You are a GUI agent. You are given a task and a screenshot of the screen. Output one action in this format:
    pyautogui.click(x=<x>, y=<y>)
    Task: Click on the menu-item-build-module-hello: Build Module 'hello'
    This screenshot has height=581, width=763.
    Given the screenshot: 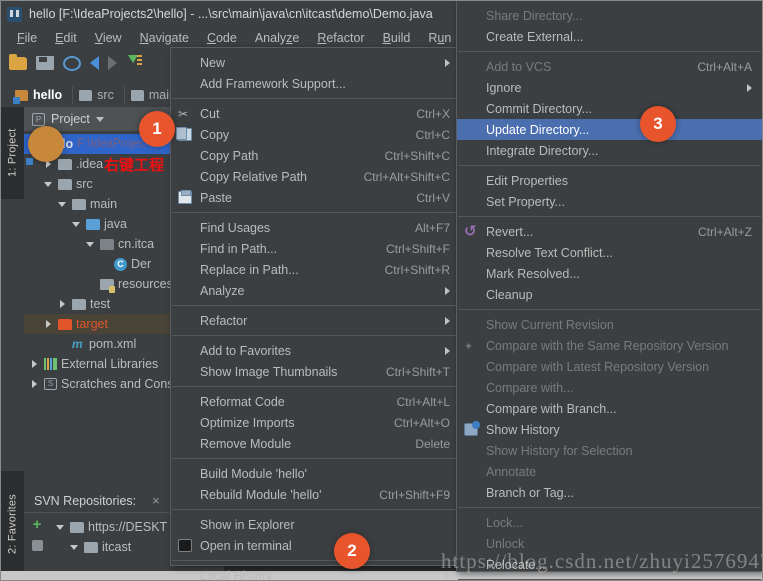 What is the action you would take?
    pyautogui.click(x=315, y=473)
    